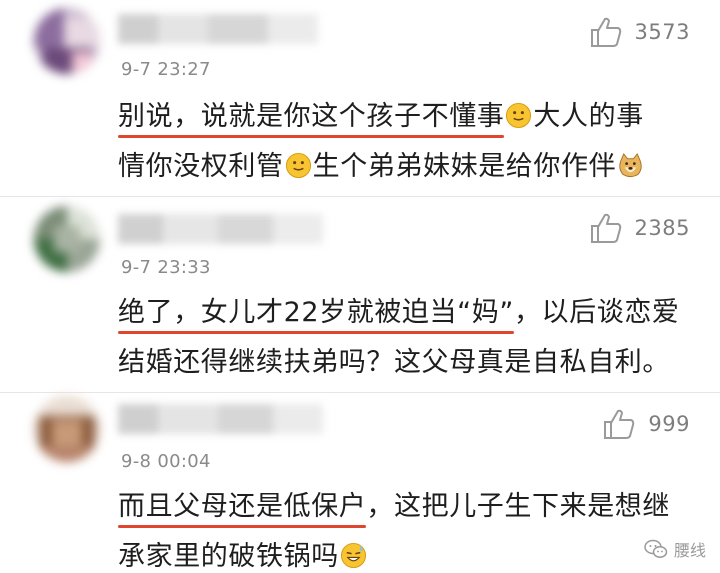 The width and height of the screenshot is (720, 573). Describe the element at coordinates (311, 119) in the screenshot. I see `highlighted-phrase: 别说，说就是你这个孩子不懂事` at that location.